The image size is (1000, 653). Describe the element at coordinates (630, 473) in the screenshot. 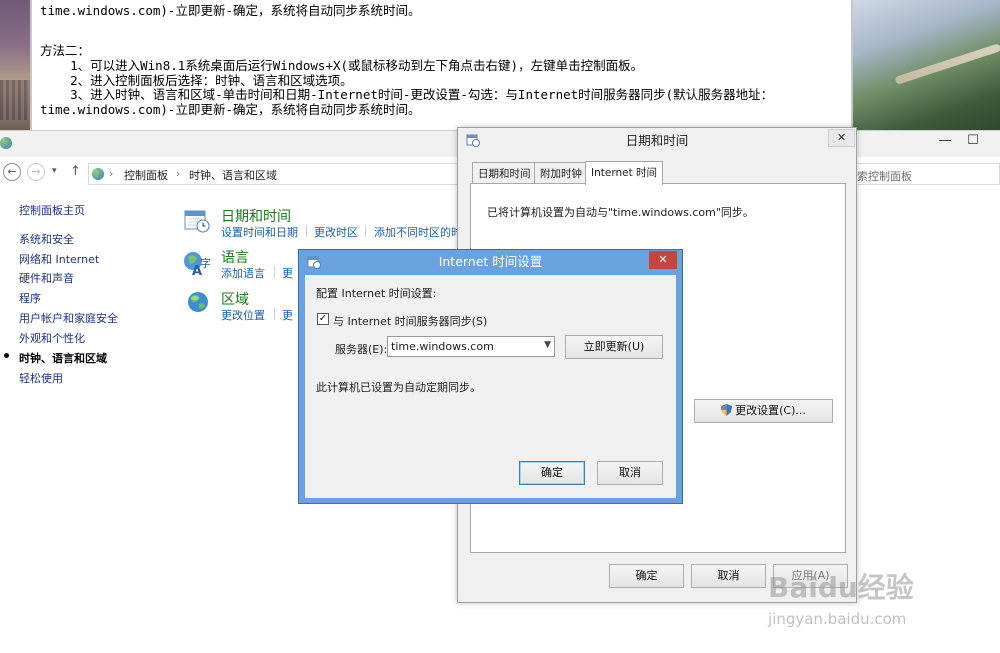

I see `internet-time-cancel-button: 取消` at that location.